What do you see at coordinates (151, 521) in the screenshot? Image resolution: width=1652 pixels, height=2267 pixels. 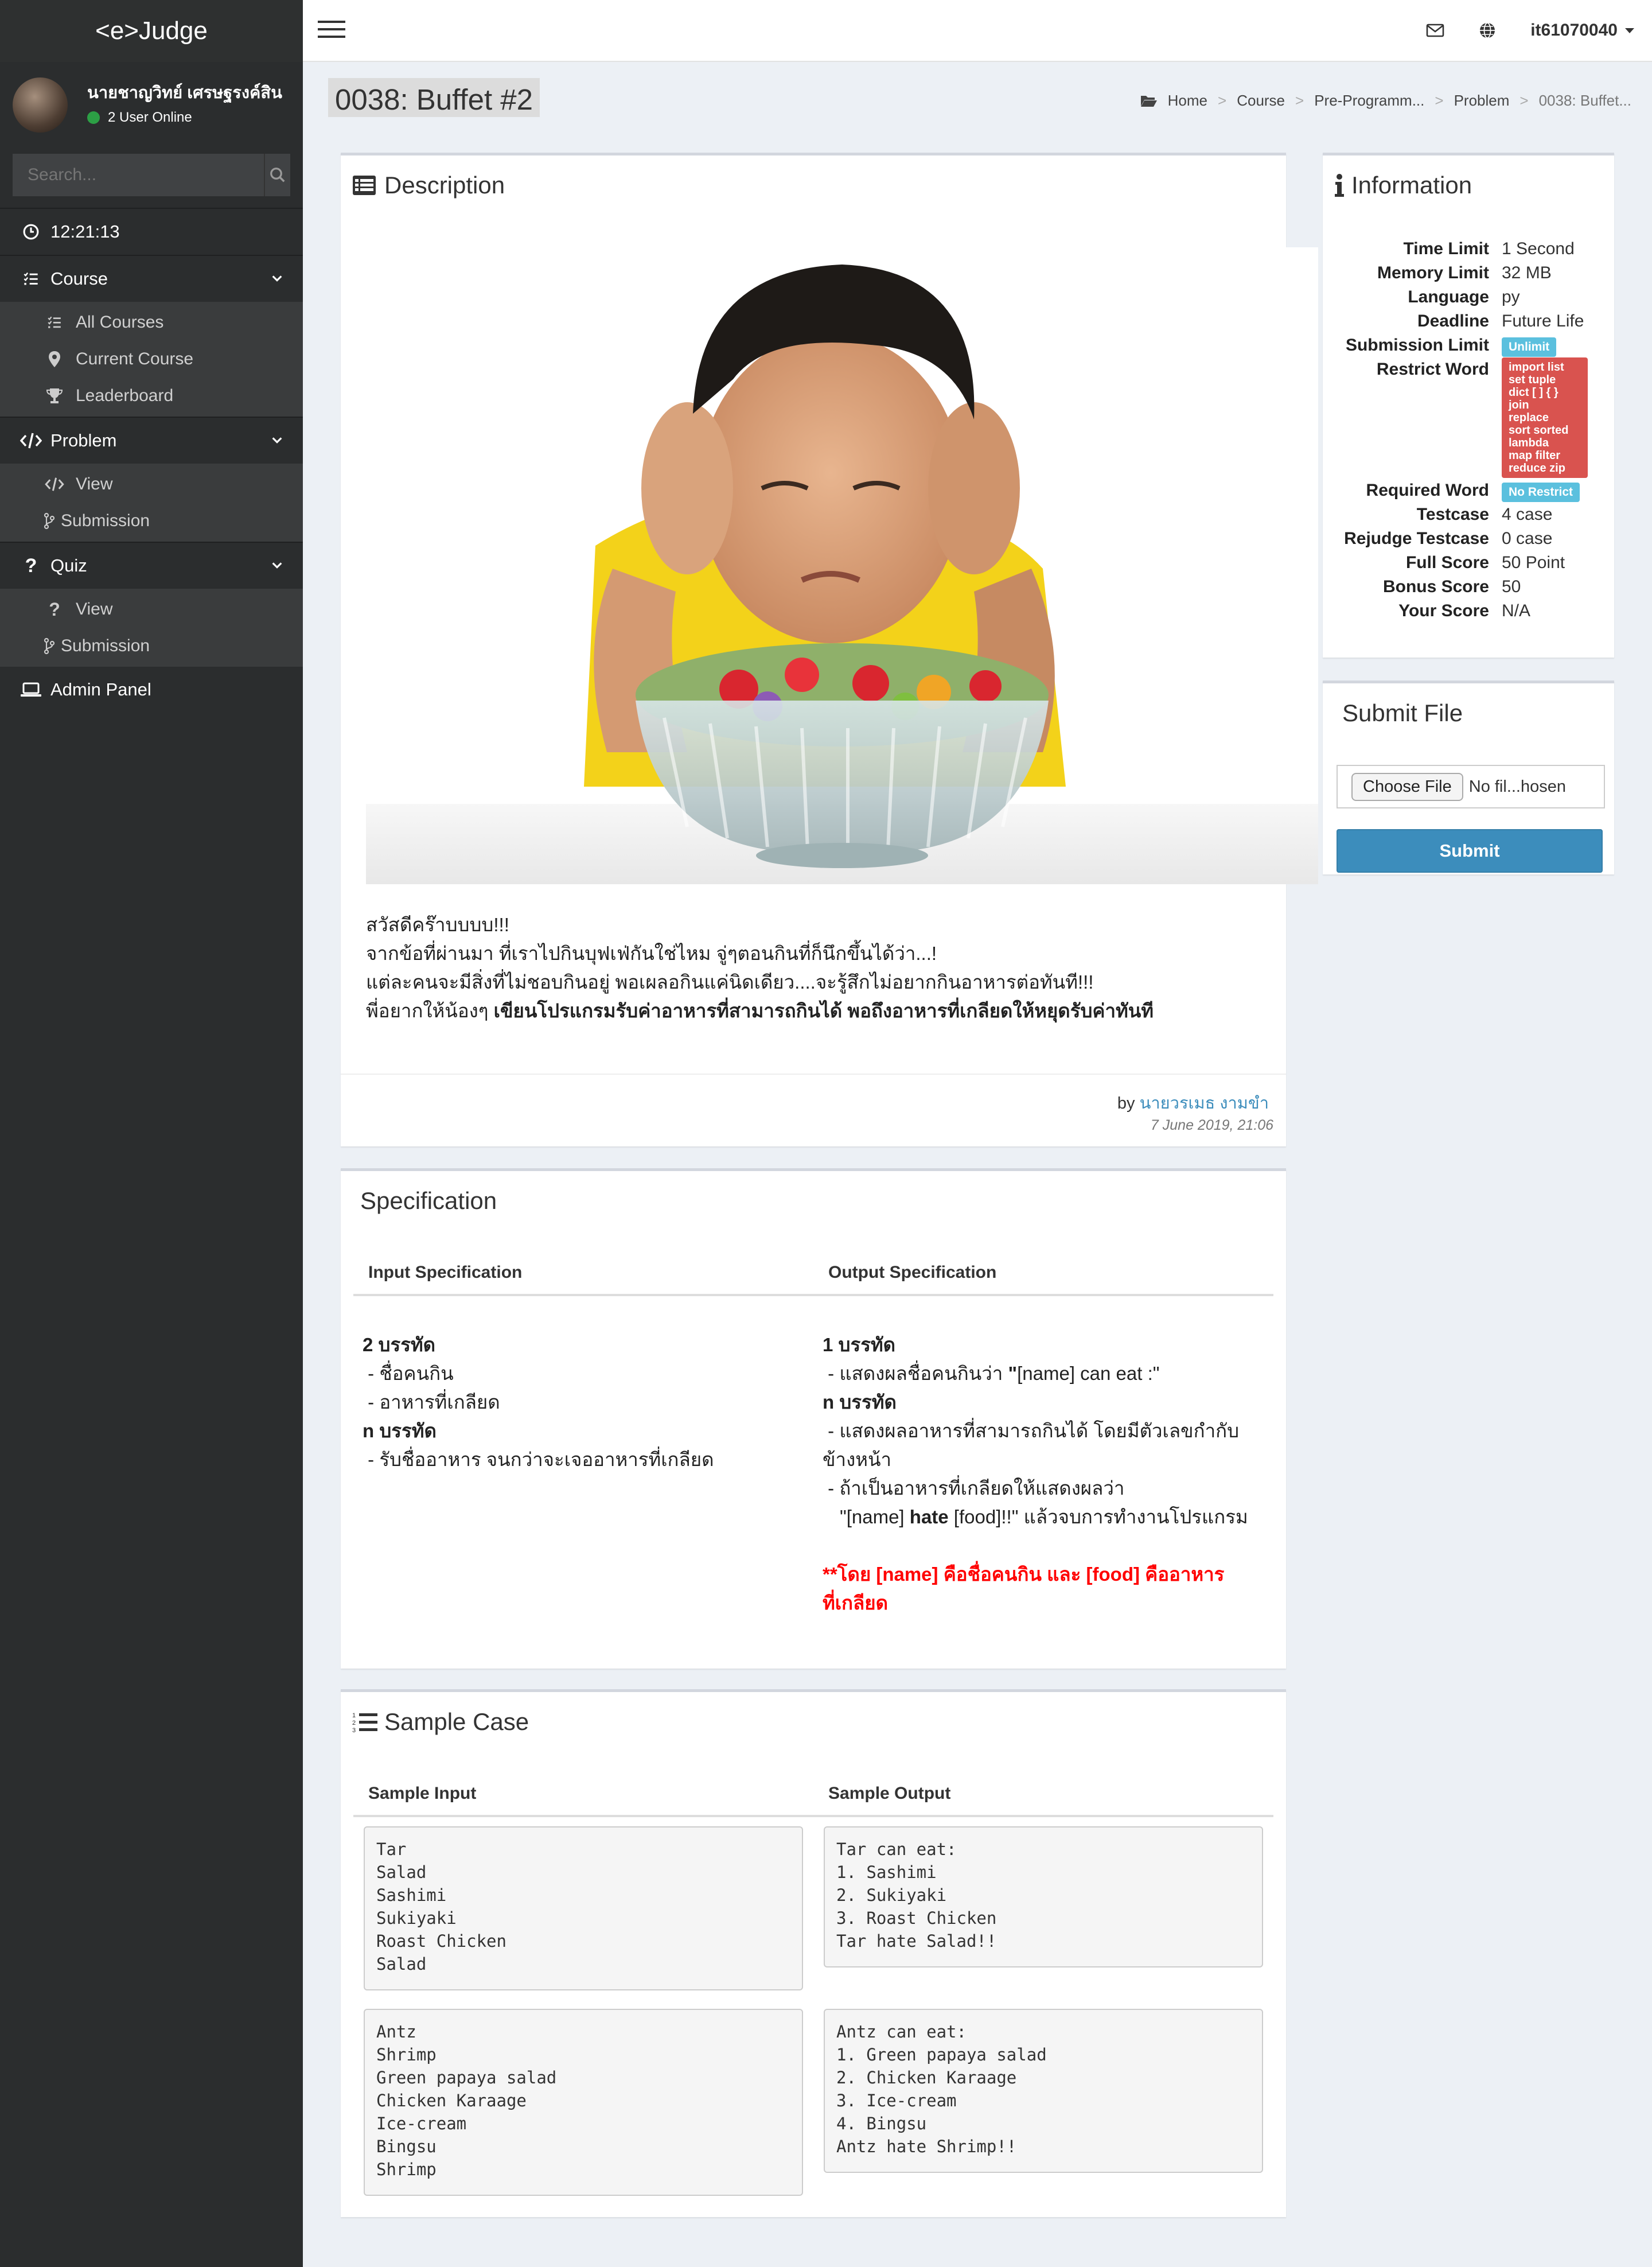 I see `sidebar-item-problem-submission: Submission` at bounding box center [151, 521].